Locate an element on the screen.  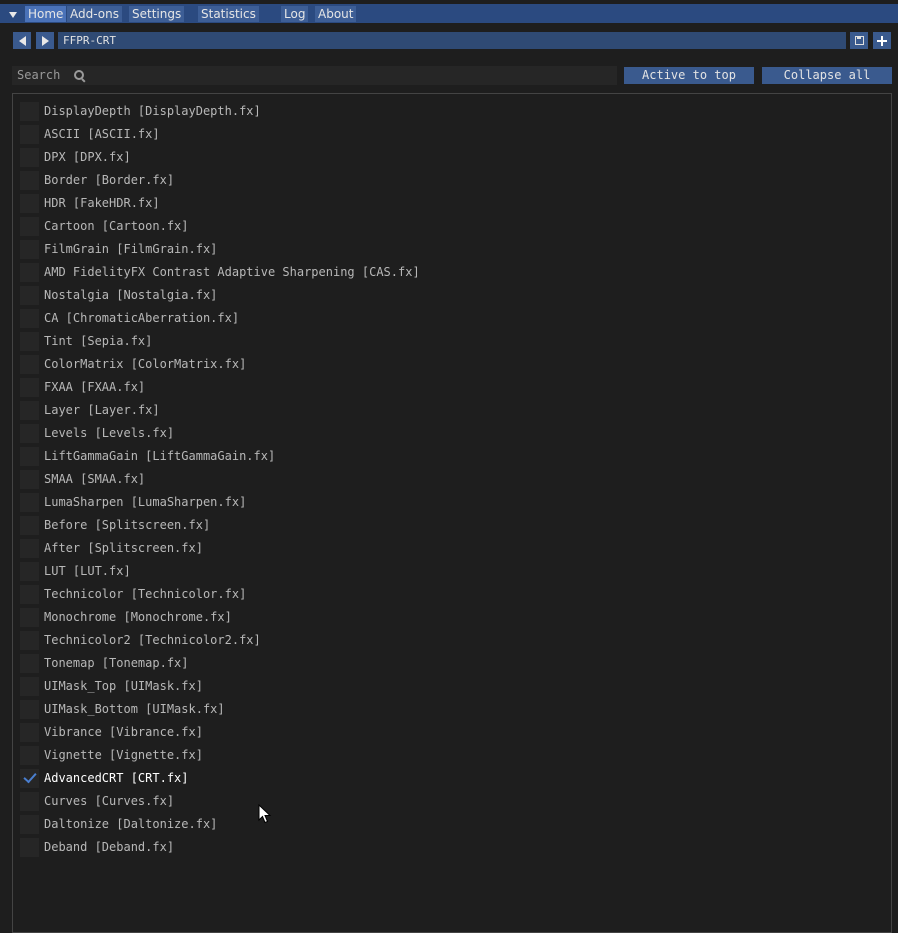
effect-item: Cartoon [Cartoon.fx] is located at coordinates (104, 226).